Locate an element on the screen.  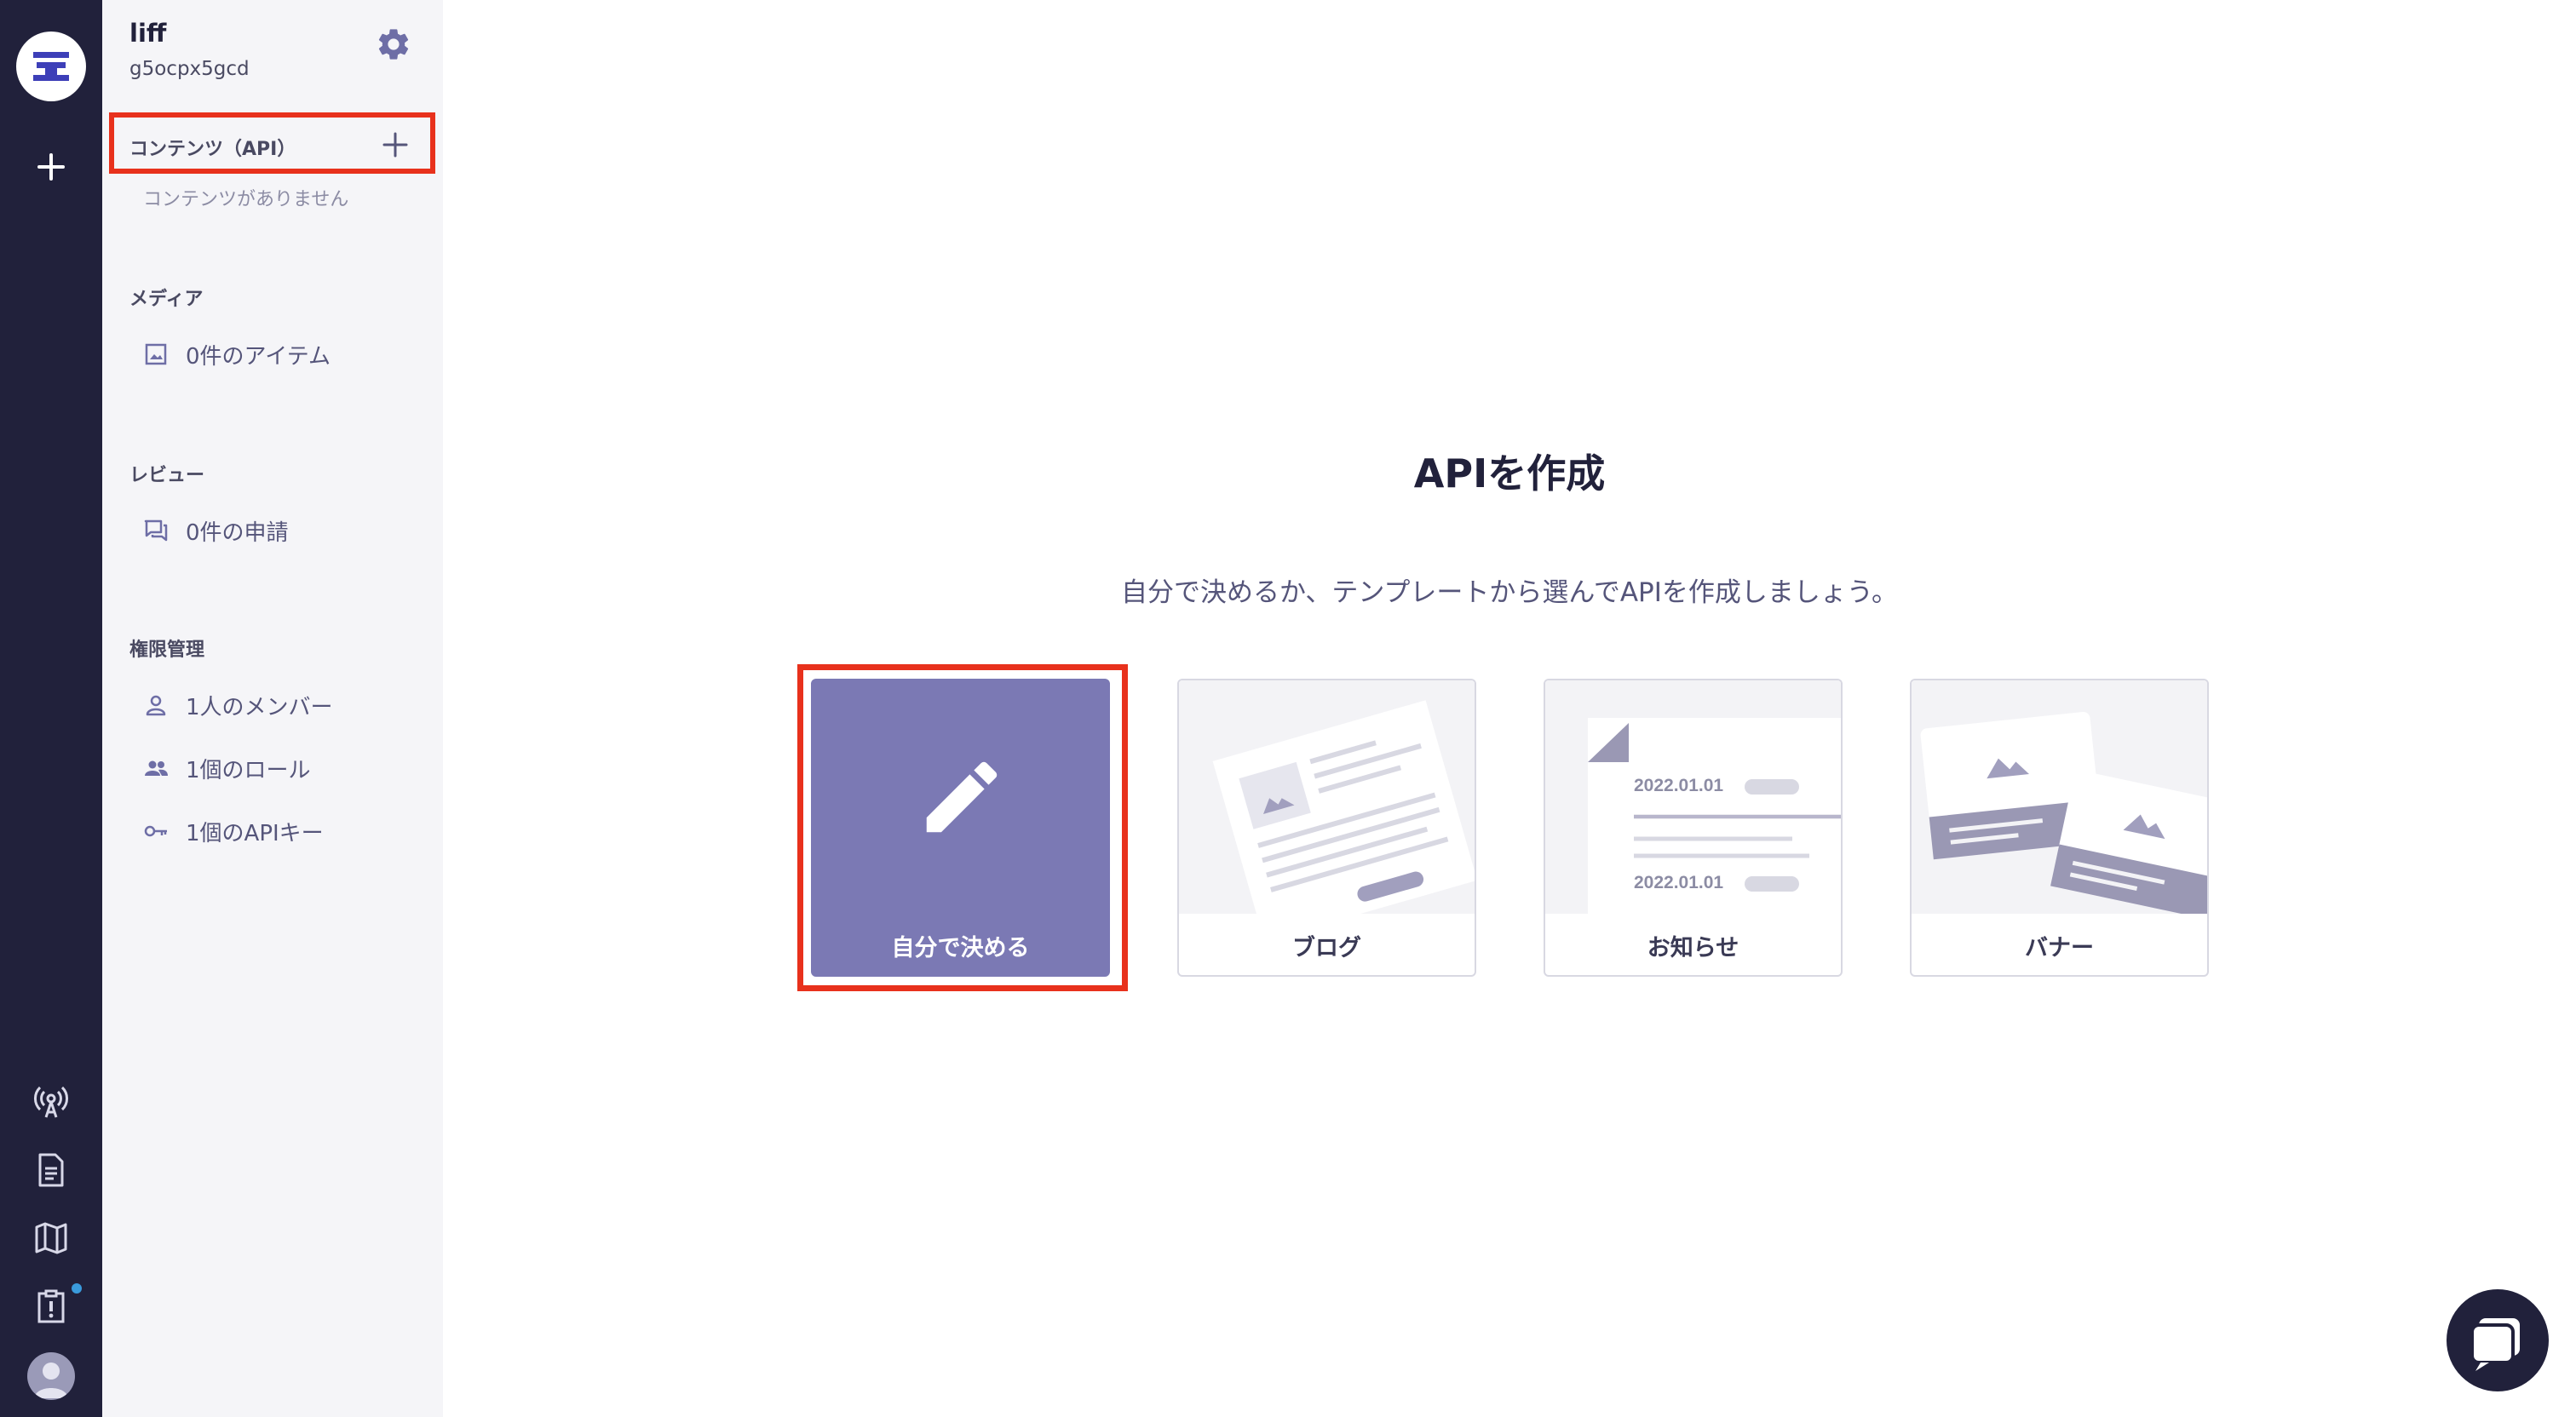
app-logo-icon is located at coordinates (51, 66).